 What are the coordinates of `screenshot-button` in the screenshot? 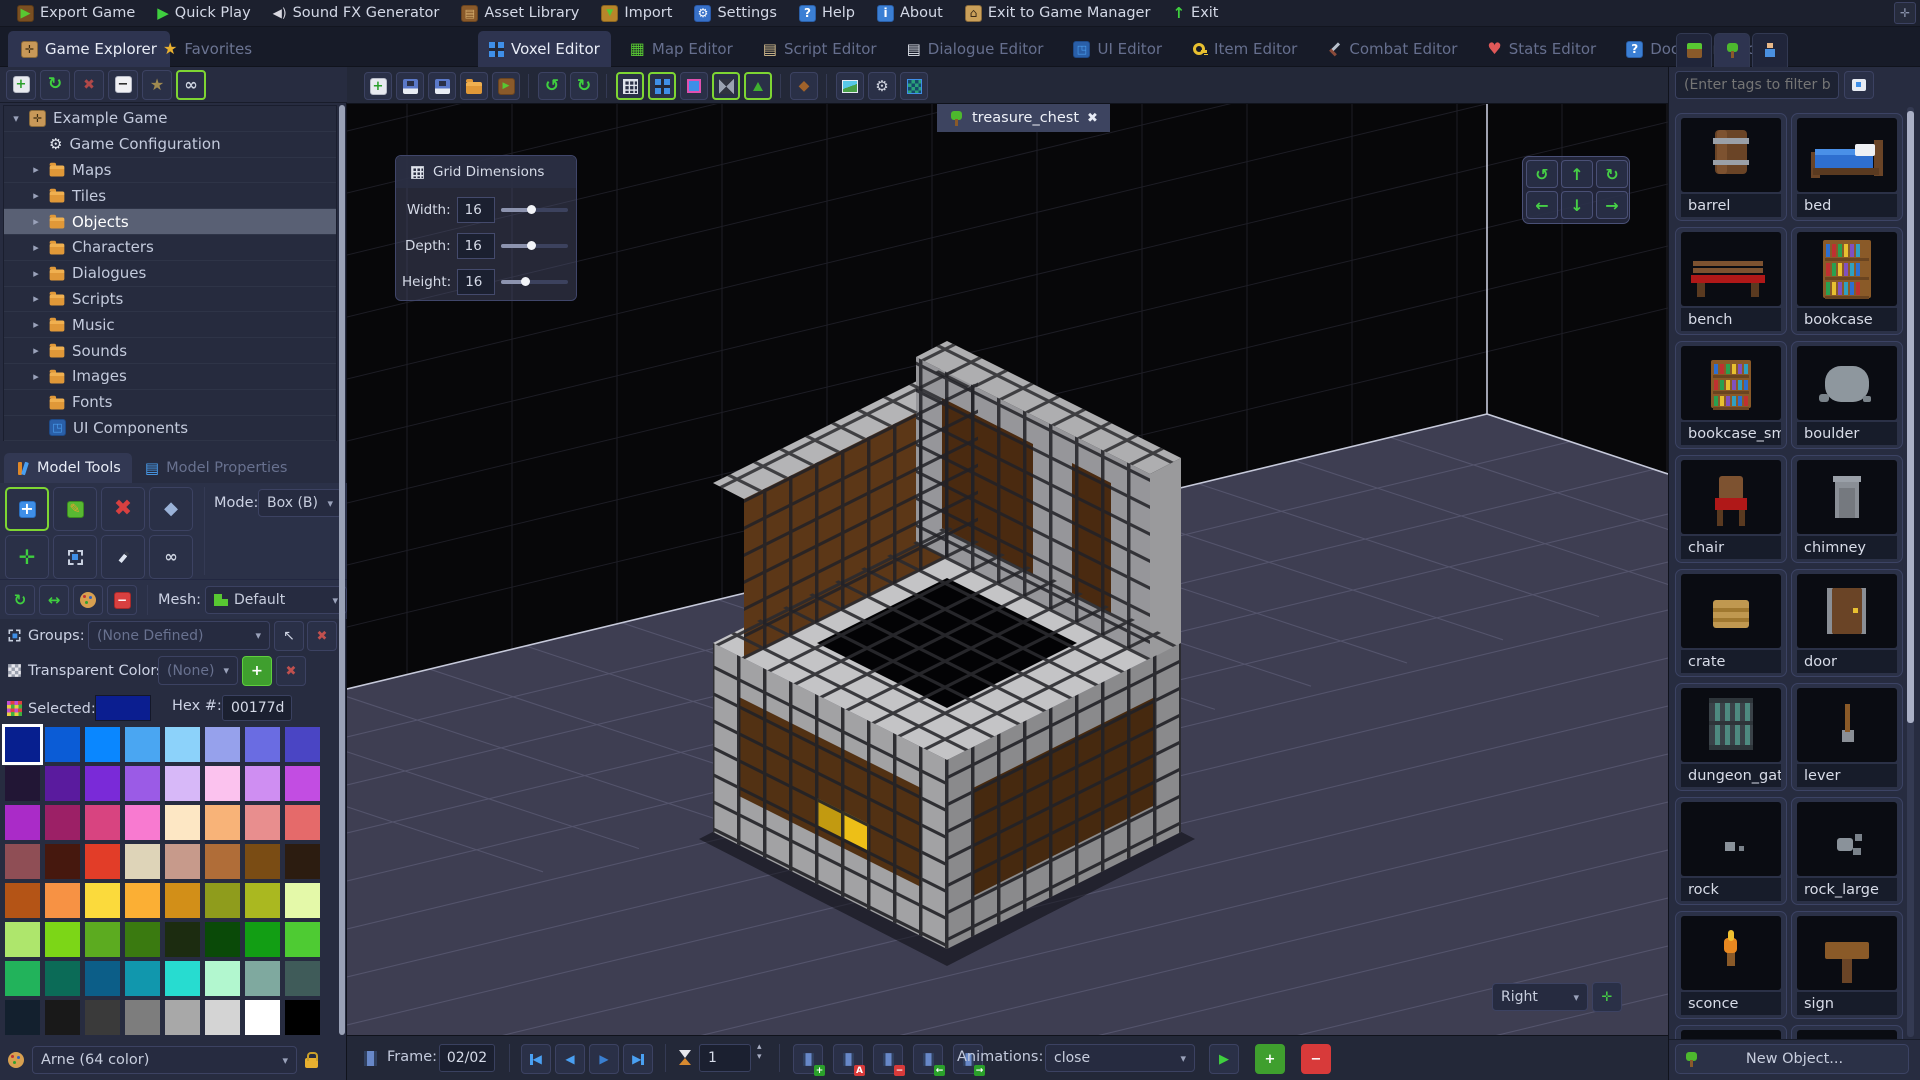 It's located at (850, 86).